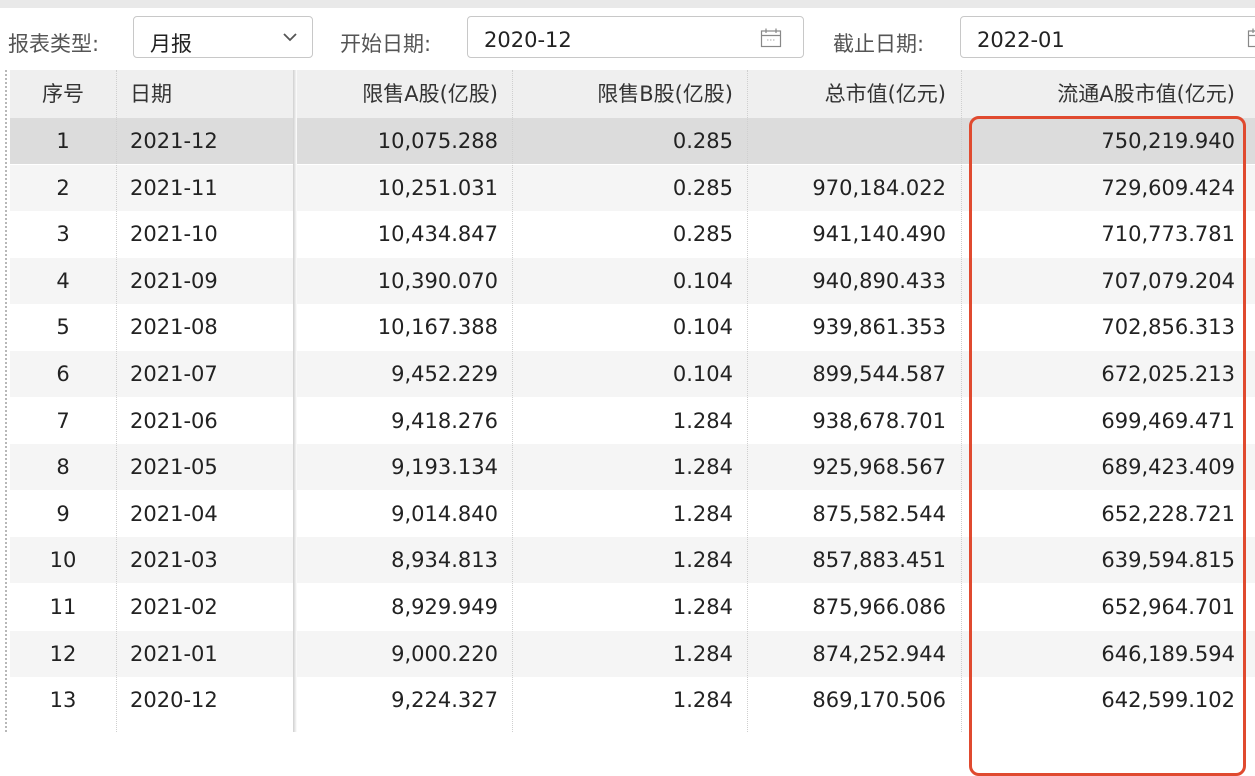 Image resolution: width=1255 pixels, height=776 pixels. I want to click on chevron-down-icon, so click(290, 37).